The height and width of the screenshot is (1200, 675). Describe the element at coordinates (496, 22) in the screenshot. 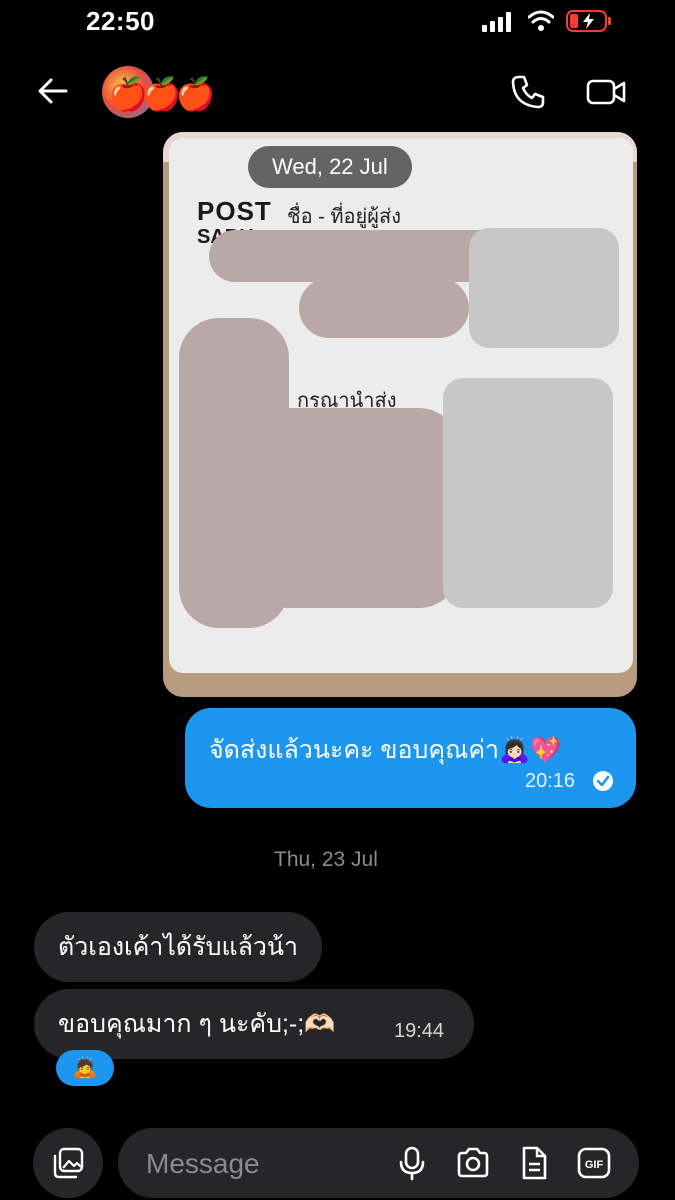

I see `cellular-signal-icon` at that location.